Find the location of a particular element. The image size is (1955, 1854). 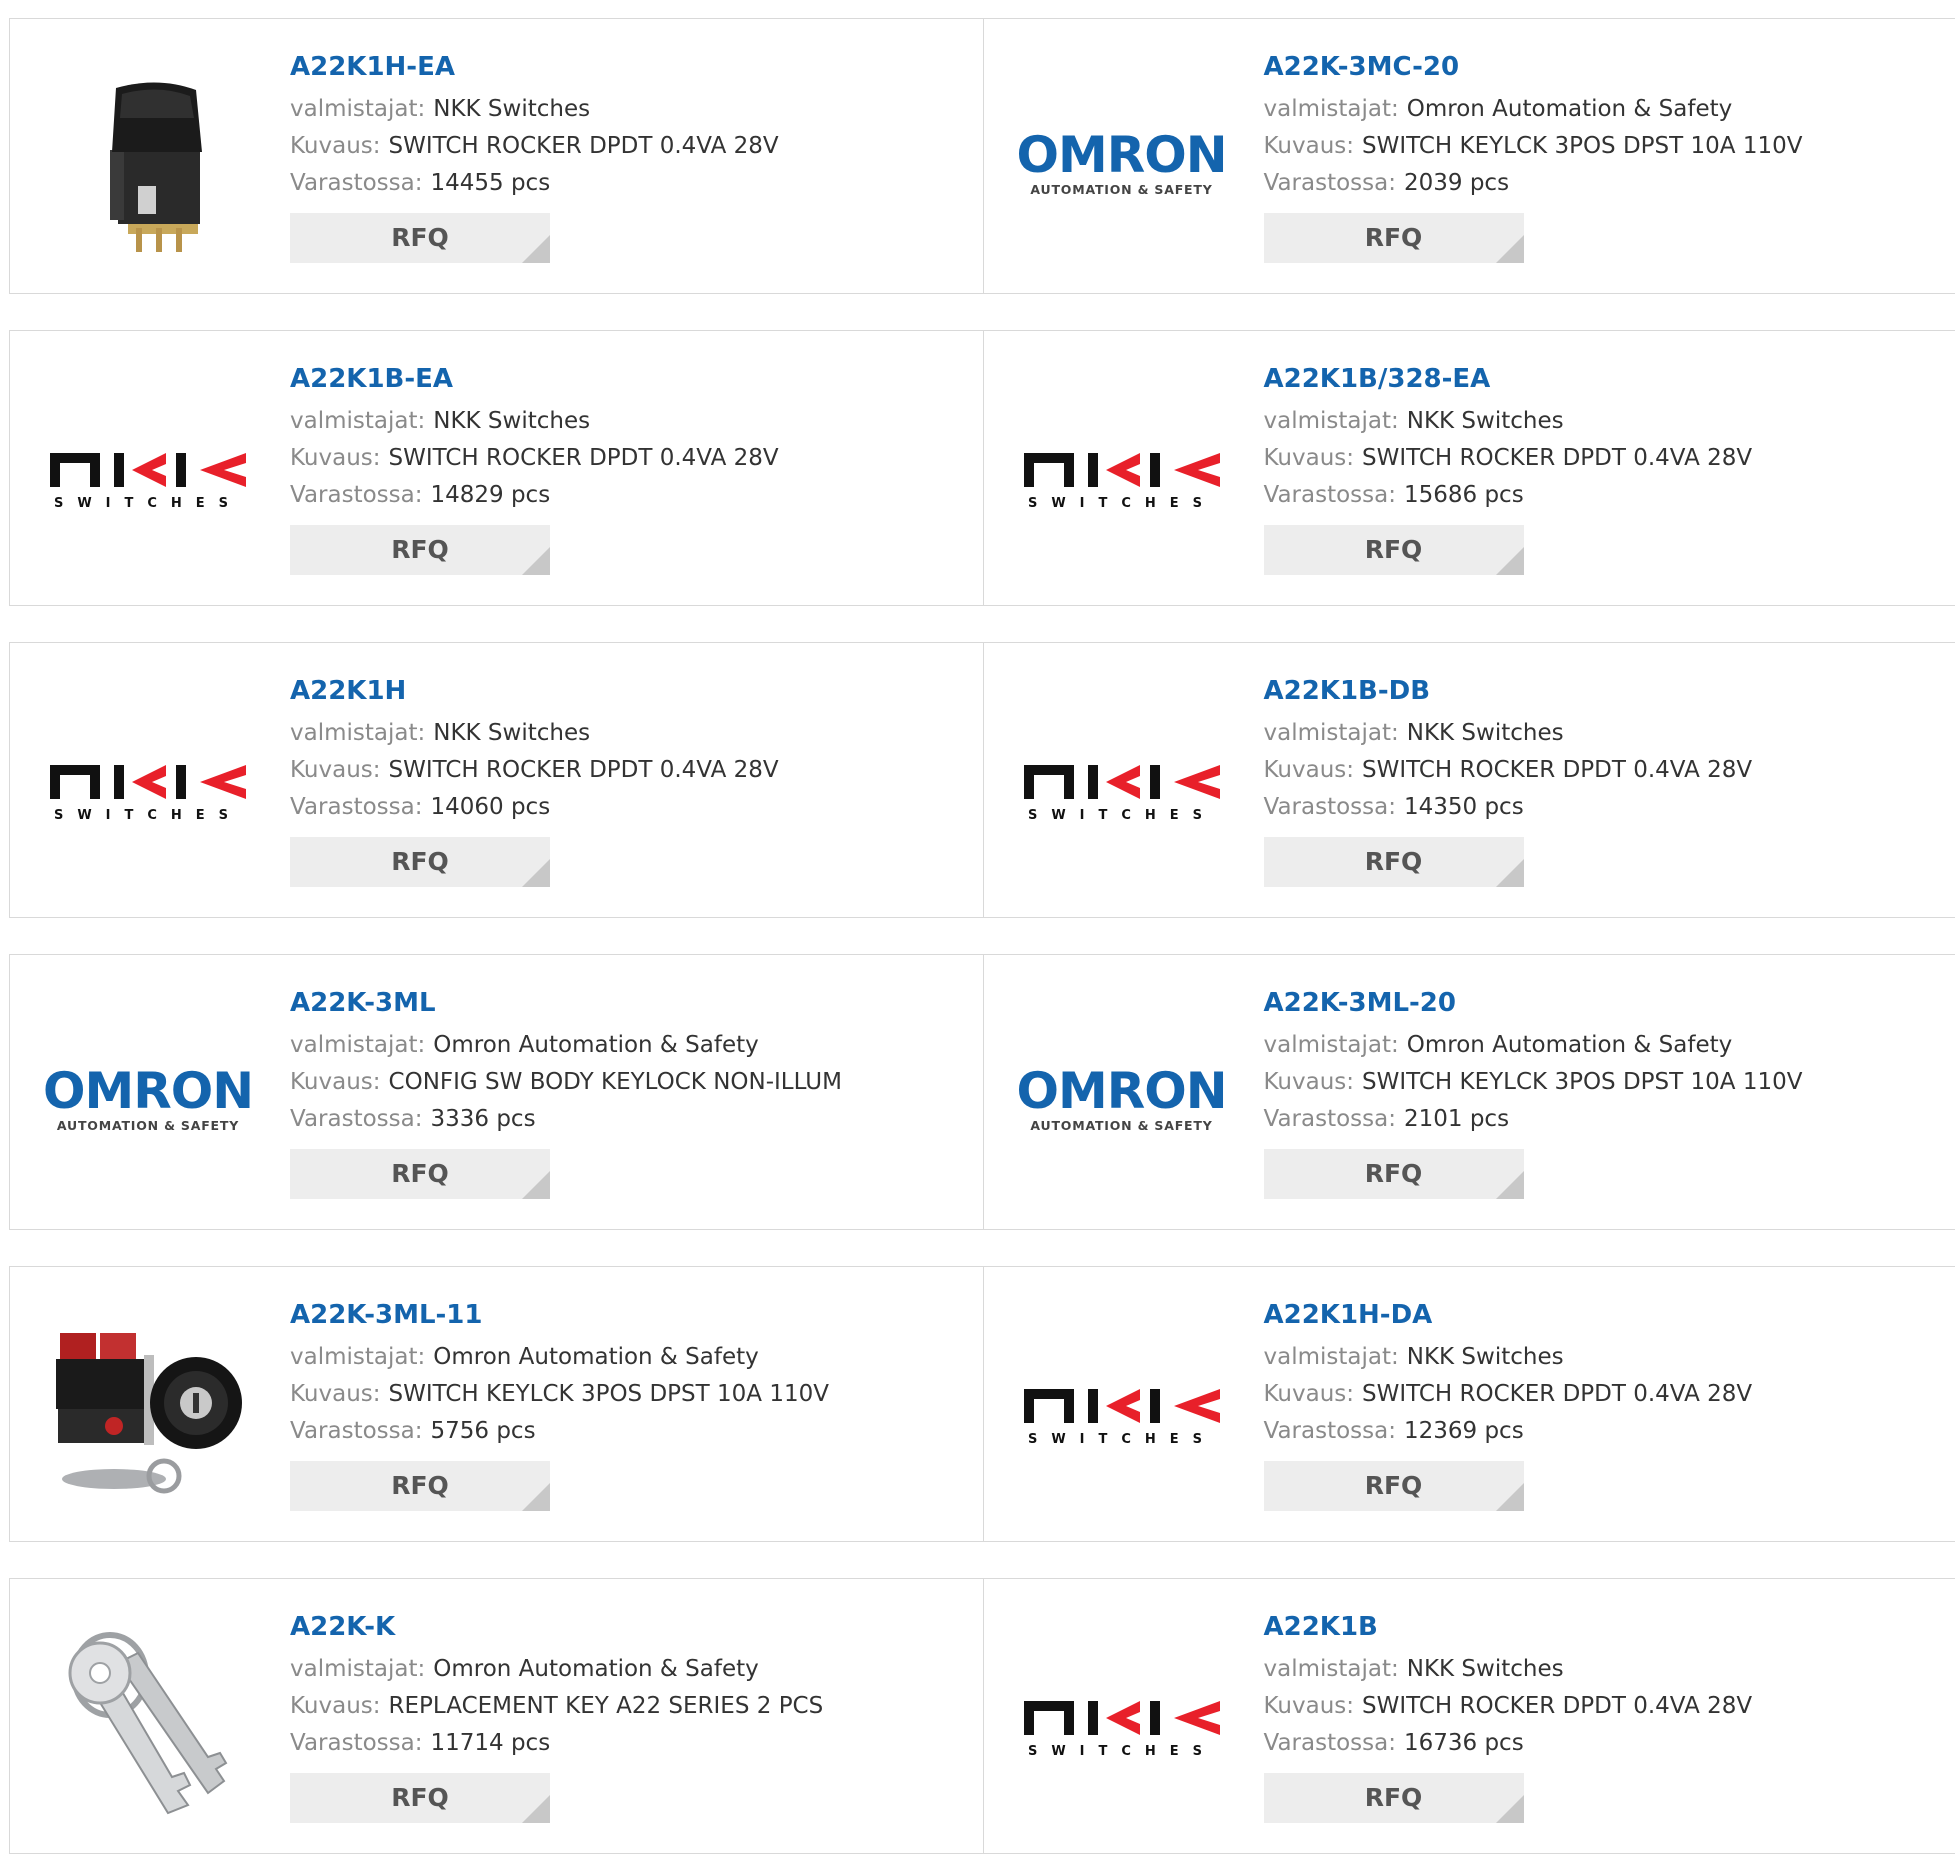

part-number-link: A22K-3ML-20 is located at coordinates (1533, 1003).